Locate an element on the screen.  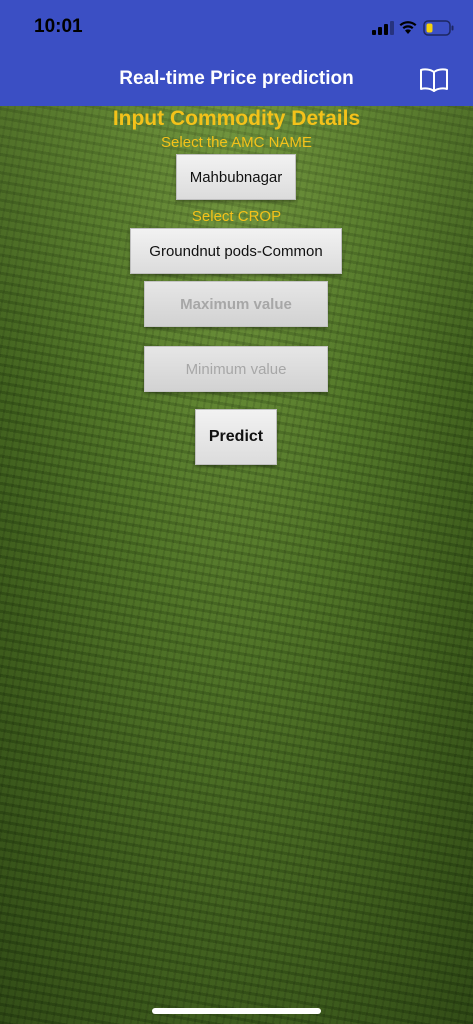
amc-label: Select the AMC NAME is located at coordinates (236, 142).